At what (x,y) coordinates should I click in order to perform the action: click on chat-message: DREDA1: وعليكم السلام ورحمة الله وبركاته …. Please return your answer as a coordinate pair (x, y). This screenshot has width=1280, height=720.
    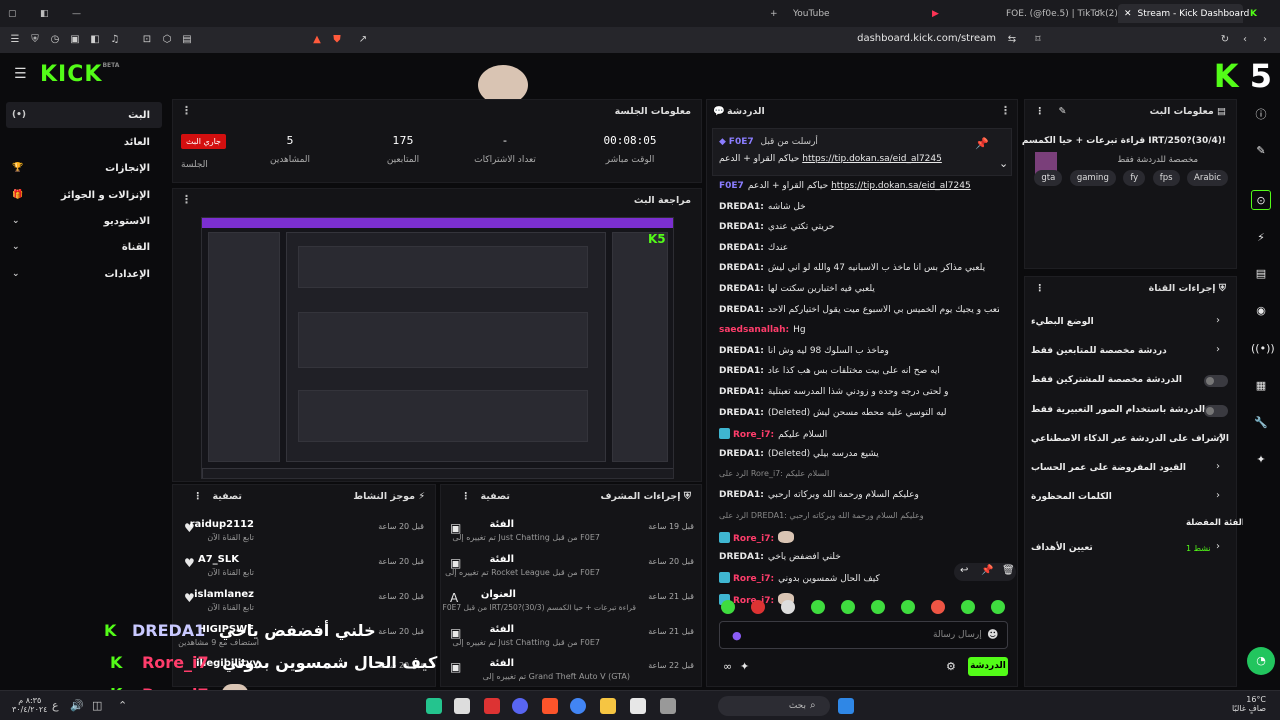
    Looking at the image, I should click on (859, 495).